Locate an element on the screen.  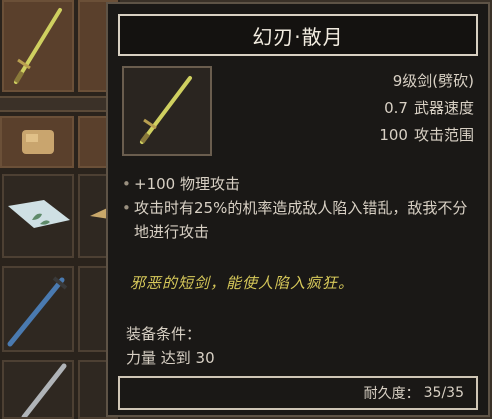
item-grade: 9级剑(劈砍) is located at coordinates (433, 81).